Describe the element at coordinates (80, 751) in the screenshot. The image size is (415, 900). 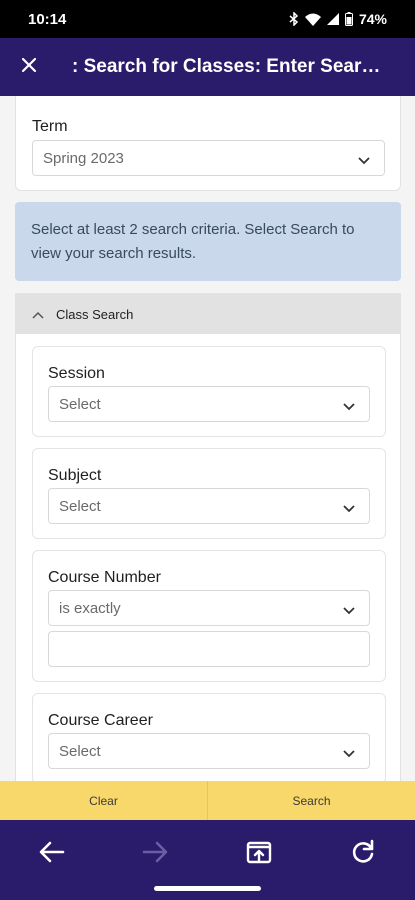
I see `course-career-select-value: Select` at that location.